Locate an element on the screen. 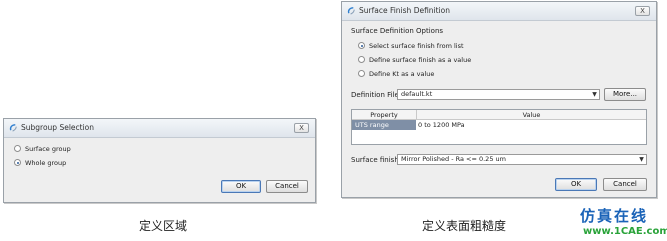 The height and width of the screenshot is (241, 667). dialog-title: Surface Finish Definition is located at coordinates (405, 10).